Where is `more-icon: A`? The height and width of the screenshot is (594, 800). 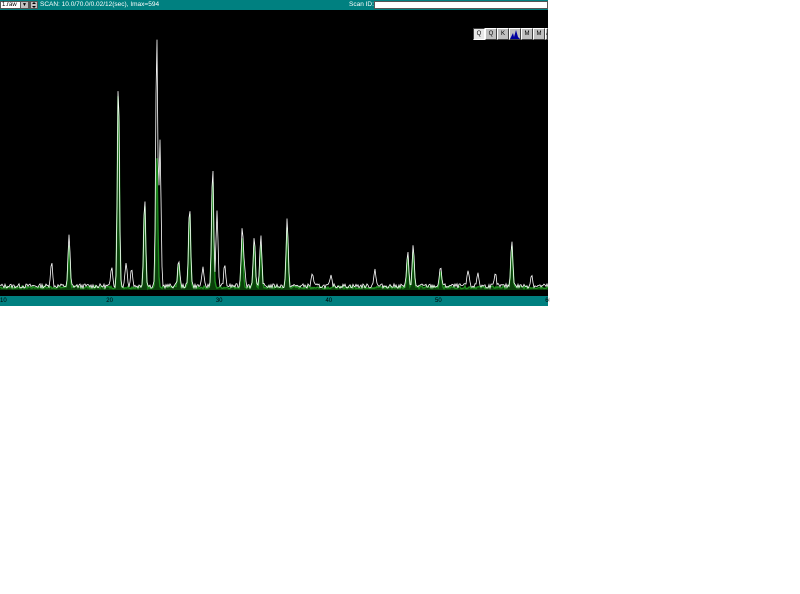
more-icon: A is located at coordinates (546, 34).